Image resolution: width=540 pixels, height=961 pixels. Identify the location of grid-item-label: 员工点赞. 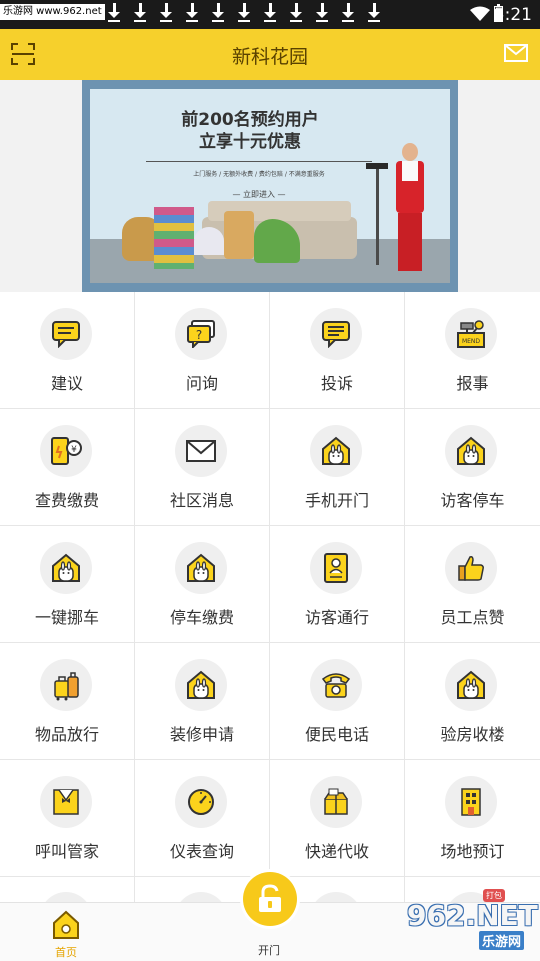
(472, 617).